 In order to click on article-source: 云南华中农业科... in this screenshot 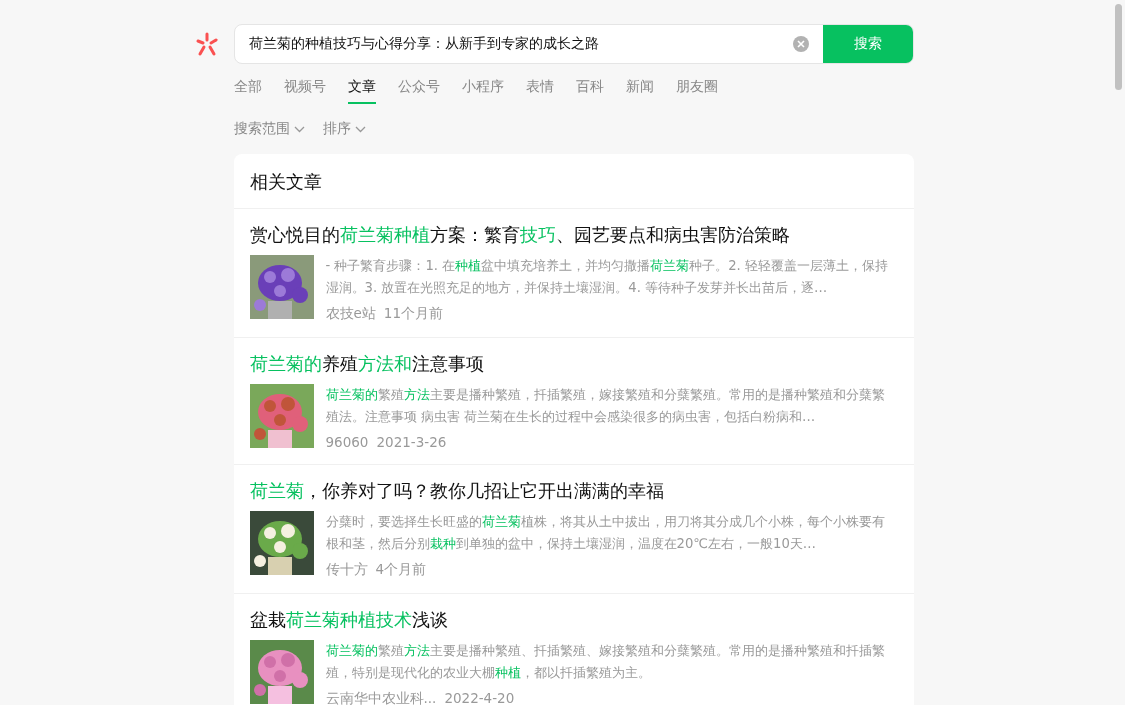, I will do `click(381, 697)`.